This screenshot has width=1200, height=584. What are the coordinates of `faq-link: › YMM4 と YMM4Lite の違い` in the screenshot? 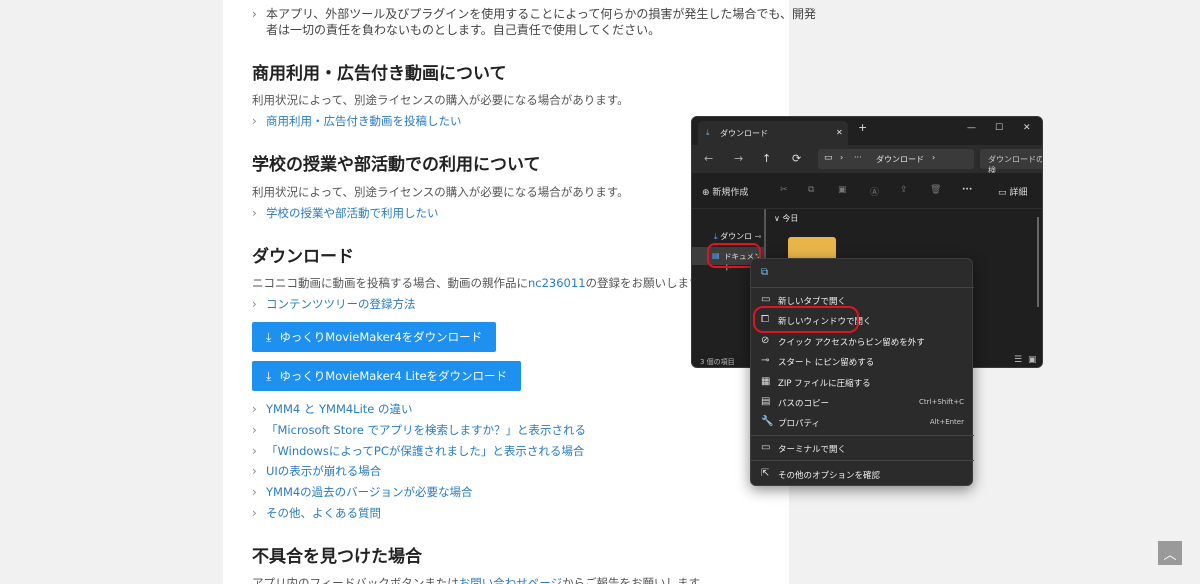 It's located at (332, 409).